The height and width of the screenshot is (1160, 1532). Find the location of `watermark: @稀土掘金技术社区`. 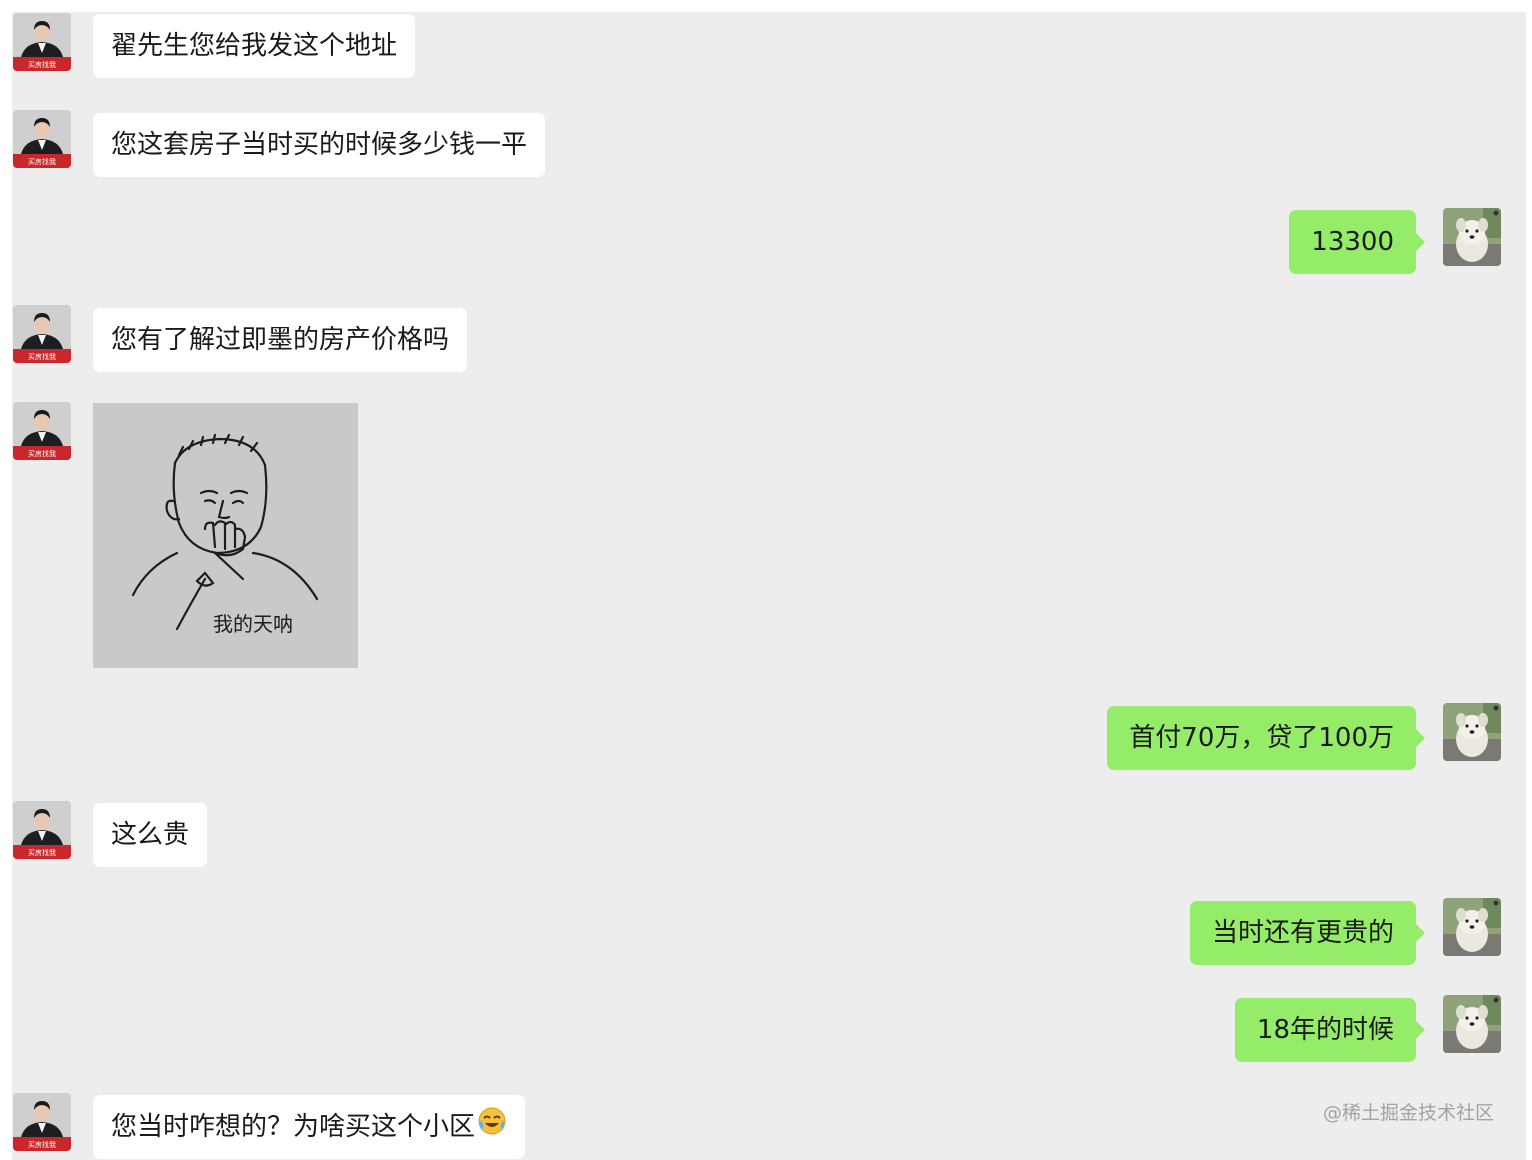

watermark: @稀土掘金技术社区 is located at coordinates (1408, 1113).